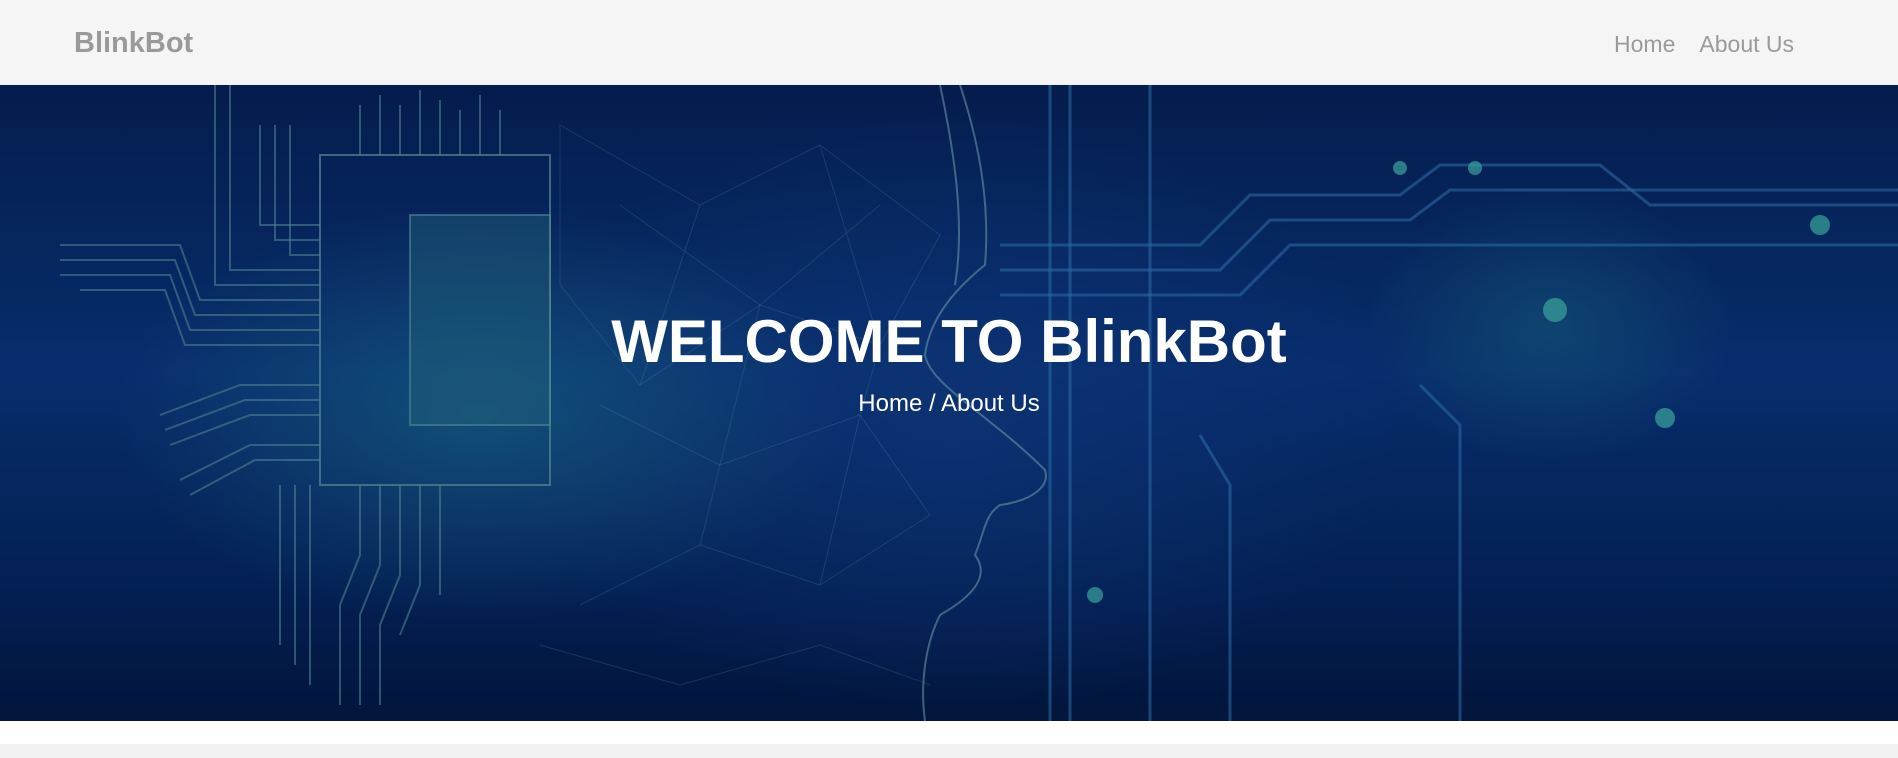  What do you see at coordinates (1746, 44) in the screenshot?
I see `nav-link-about-us: About Us` at bounding box center [1746, 44].